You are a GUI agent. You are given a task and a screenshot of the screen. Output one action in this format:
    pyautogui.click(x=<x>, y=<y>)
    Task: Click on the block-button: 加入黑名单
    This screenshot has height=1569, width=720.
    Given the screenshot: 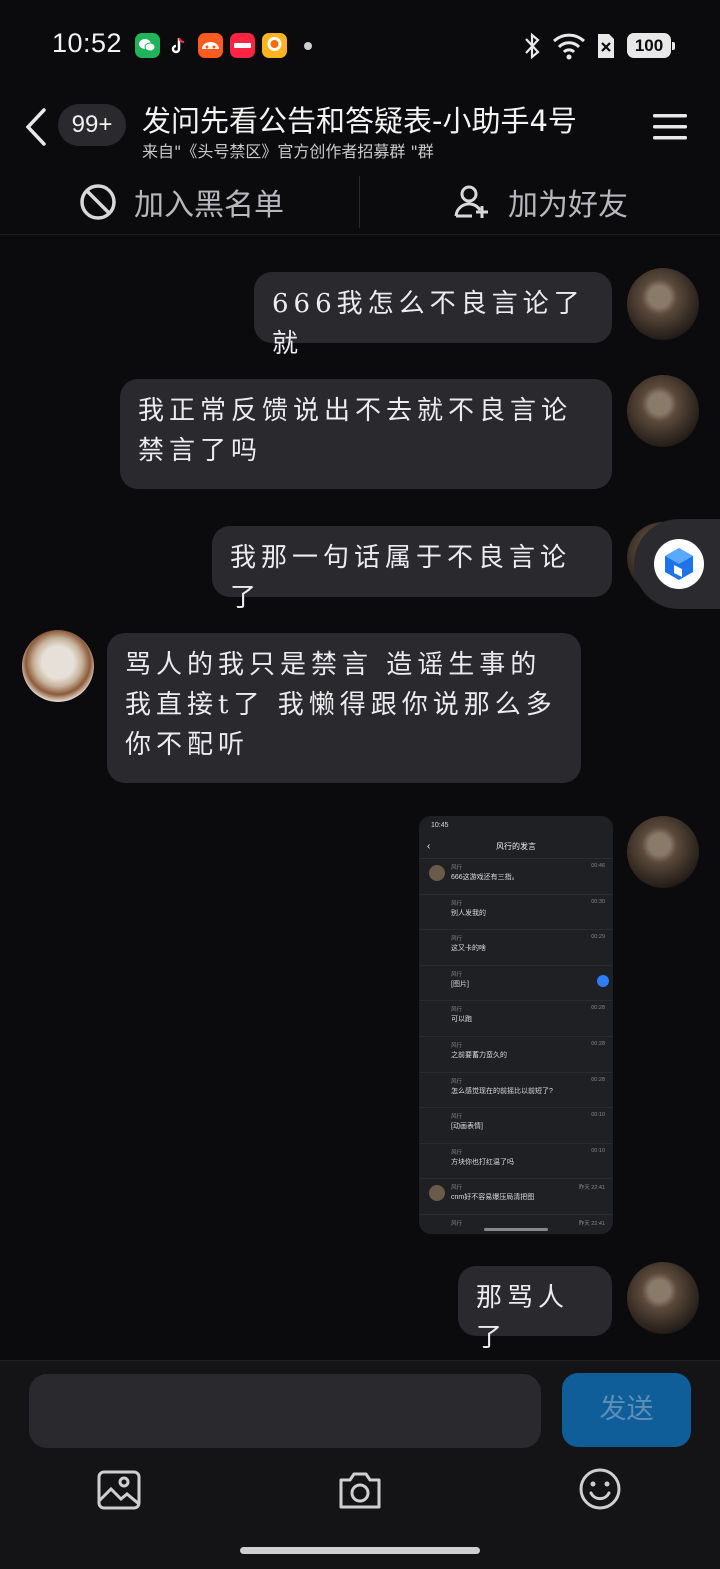 What is the action you would take?
    pyautogui.click(x=181, y=202)
    